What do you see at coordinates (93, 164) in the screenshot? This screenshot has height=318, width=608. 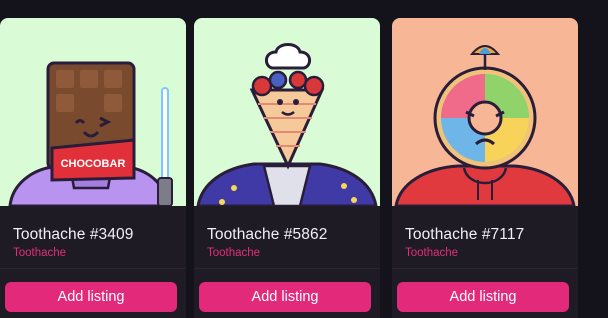 I see `svg-text: CHOCOBAR` at bounding box center [93, 164].